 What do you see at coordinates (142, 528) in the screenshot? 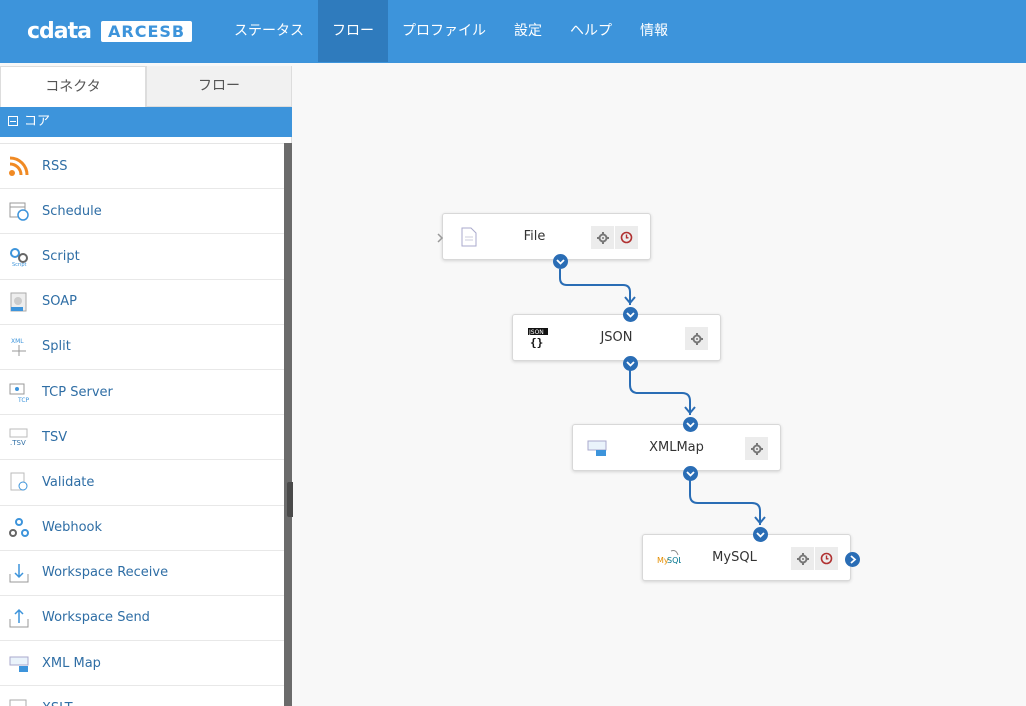
I see `connector-item: Webhook` at bounding box center [142, 528].